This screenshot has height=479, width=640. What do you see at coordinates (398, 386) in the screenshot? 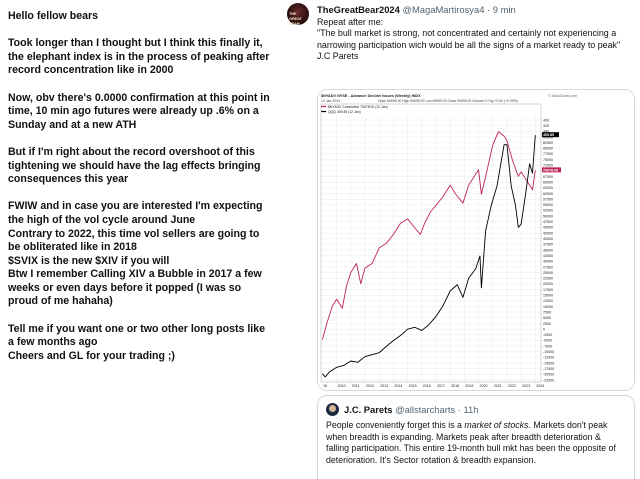
I see `x-tick-label: 2014` at bounding box center [398, 386].